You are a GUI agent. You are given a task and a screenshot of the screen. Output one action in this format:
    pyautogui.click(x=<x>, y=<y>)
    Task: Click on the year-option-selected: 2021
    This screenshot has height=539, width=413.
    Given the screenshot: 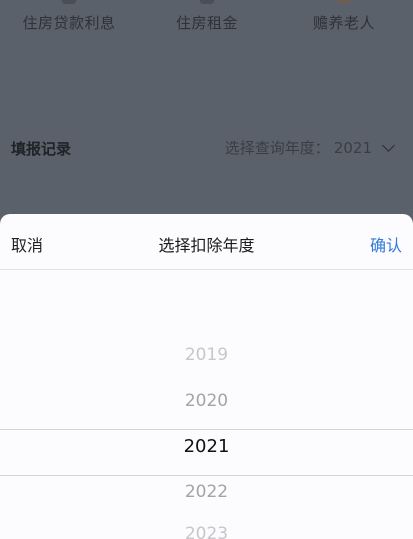 What is the action you would take?
    pyautogui.click(x=206, y=446)
    